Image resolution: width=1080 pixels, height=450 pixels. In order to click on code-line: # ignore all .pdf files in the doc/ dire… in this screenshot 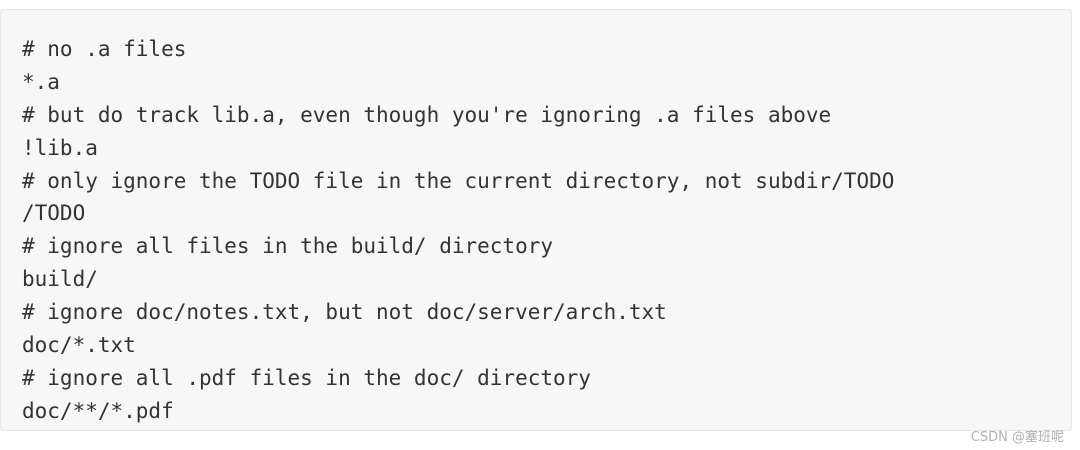, I will do `click(306, 377)`.